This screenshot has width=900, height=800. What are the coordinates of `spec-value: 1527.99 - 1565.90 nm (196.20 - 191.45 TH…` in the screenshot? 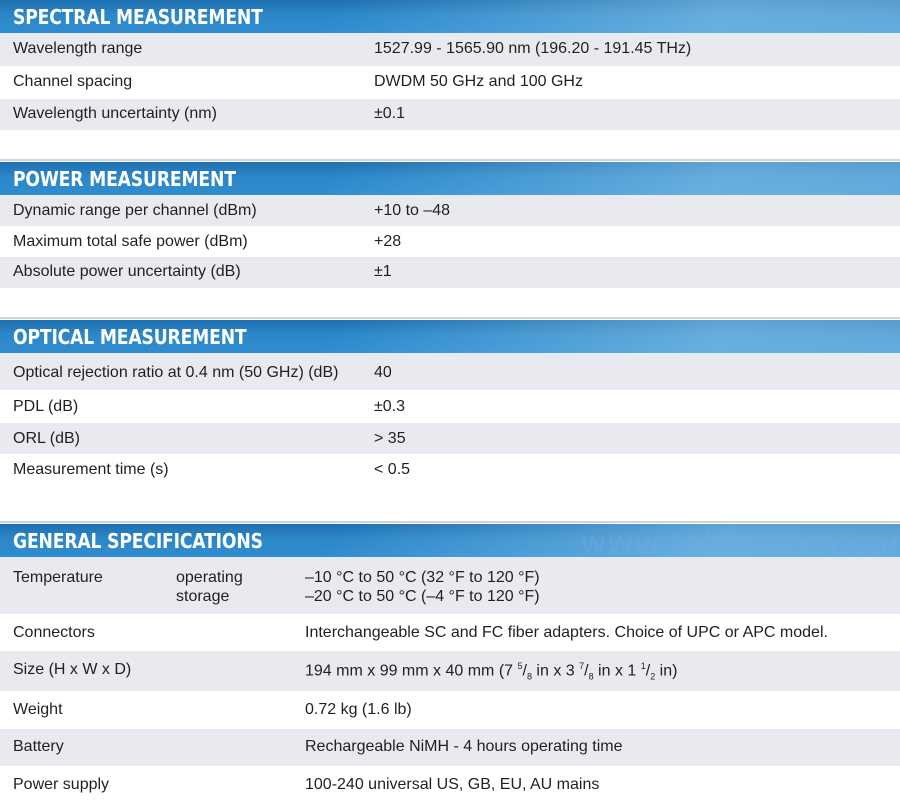 It's located at (533, 48).